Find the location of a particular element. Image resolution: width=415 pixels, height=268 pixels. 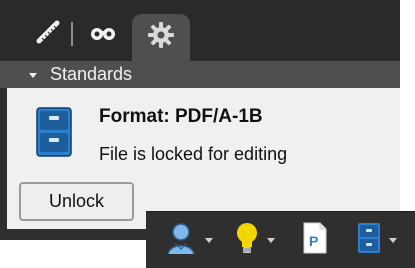

measure-icon is located at coordinates (48, 34).